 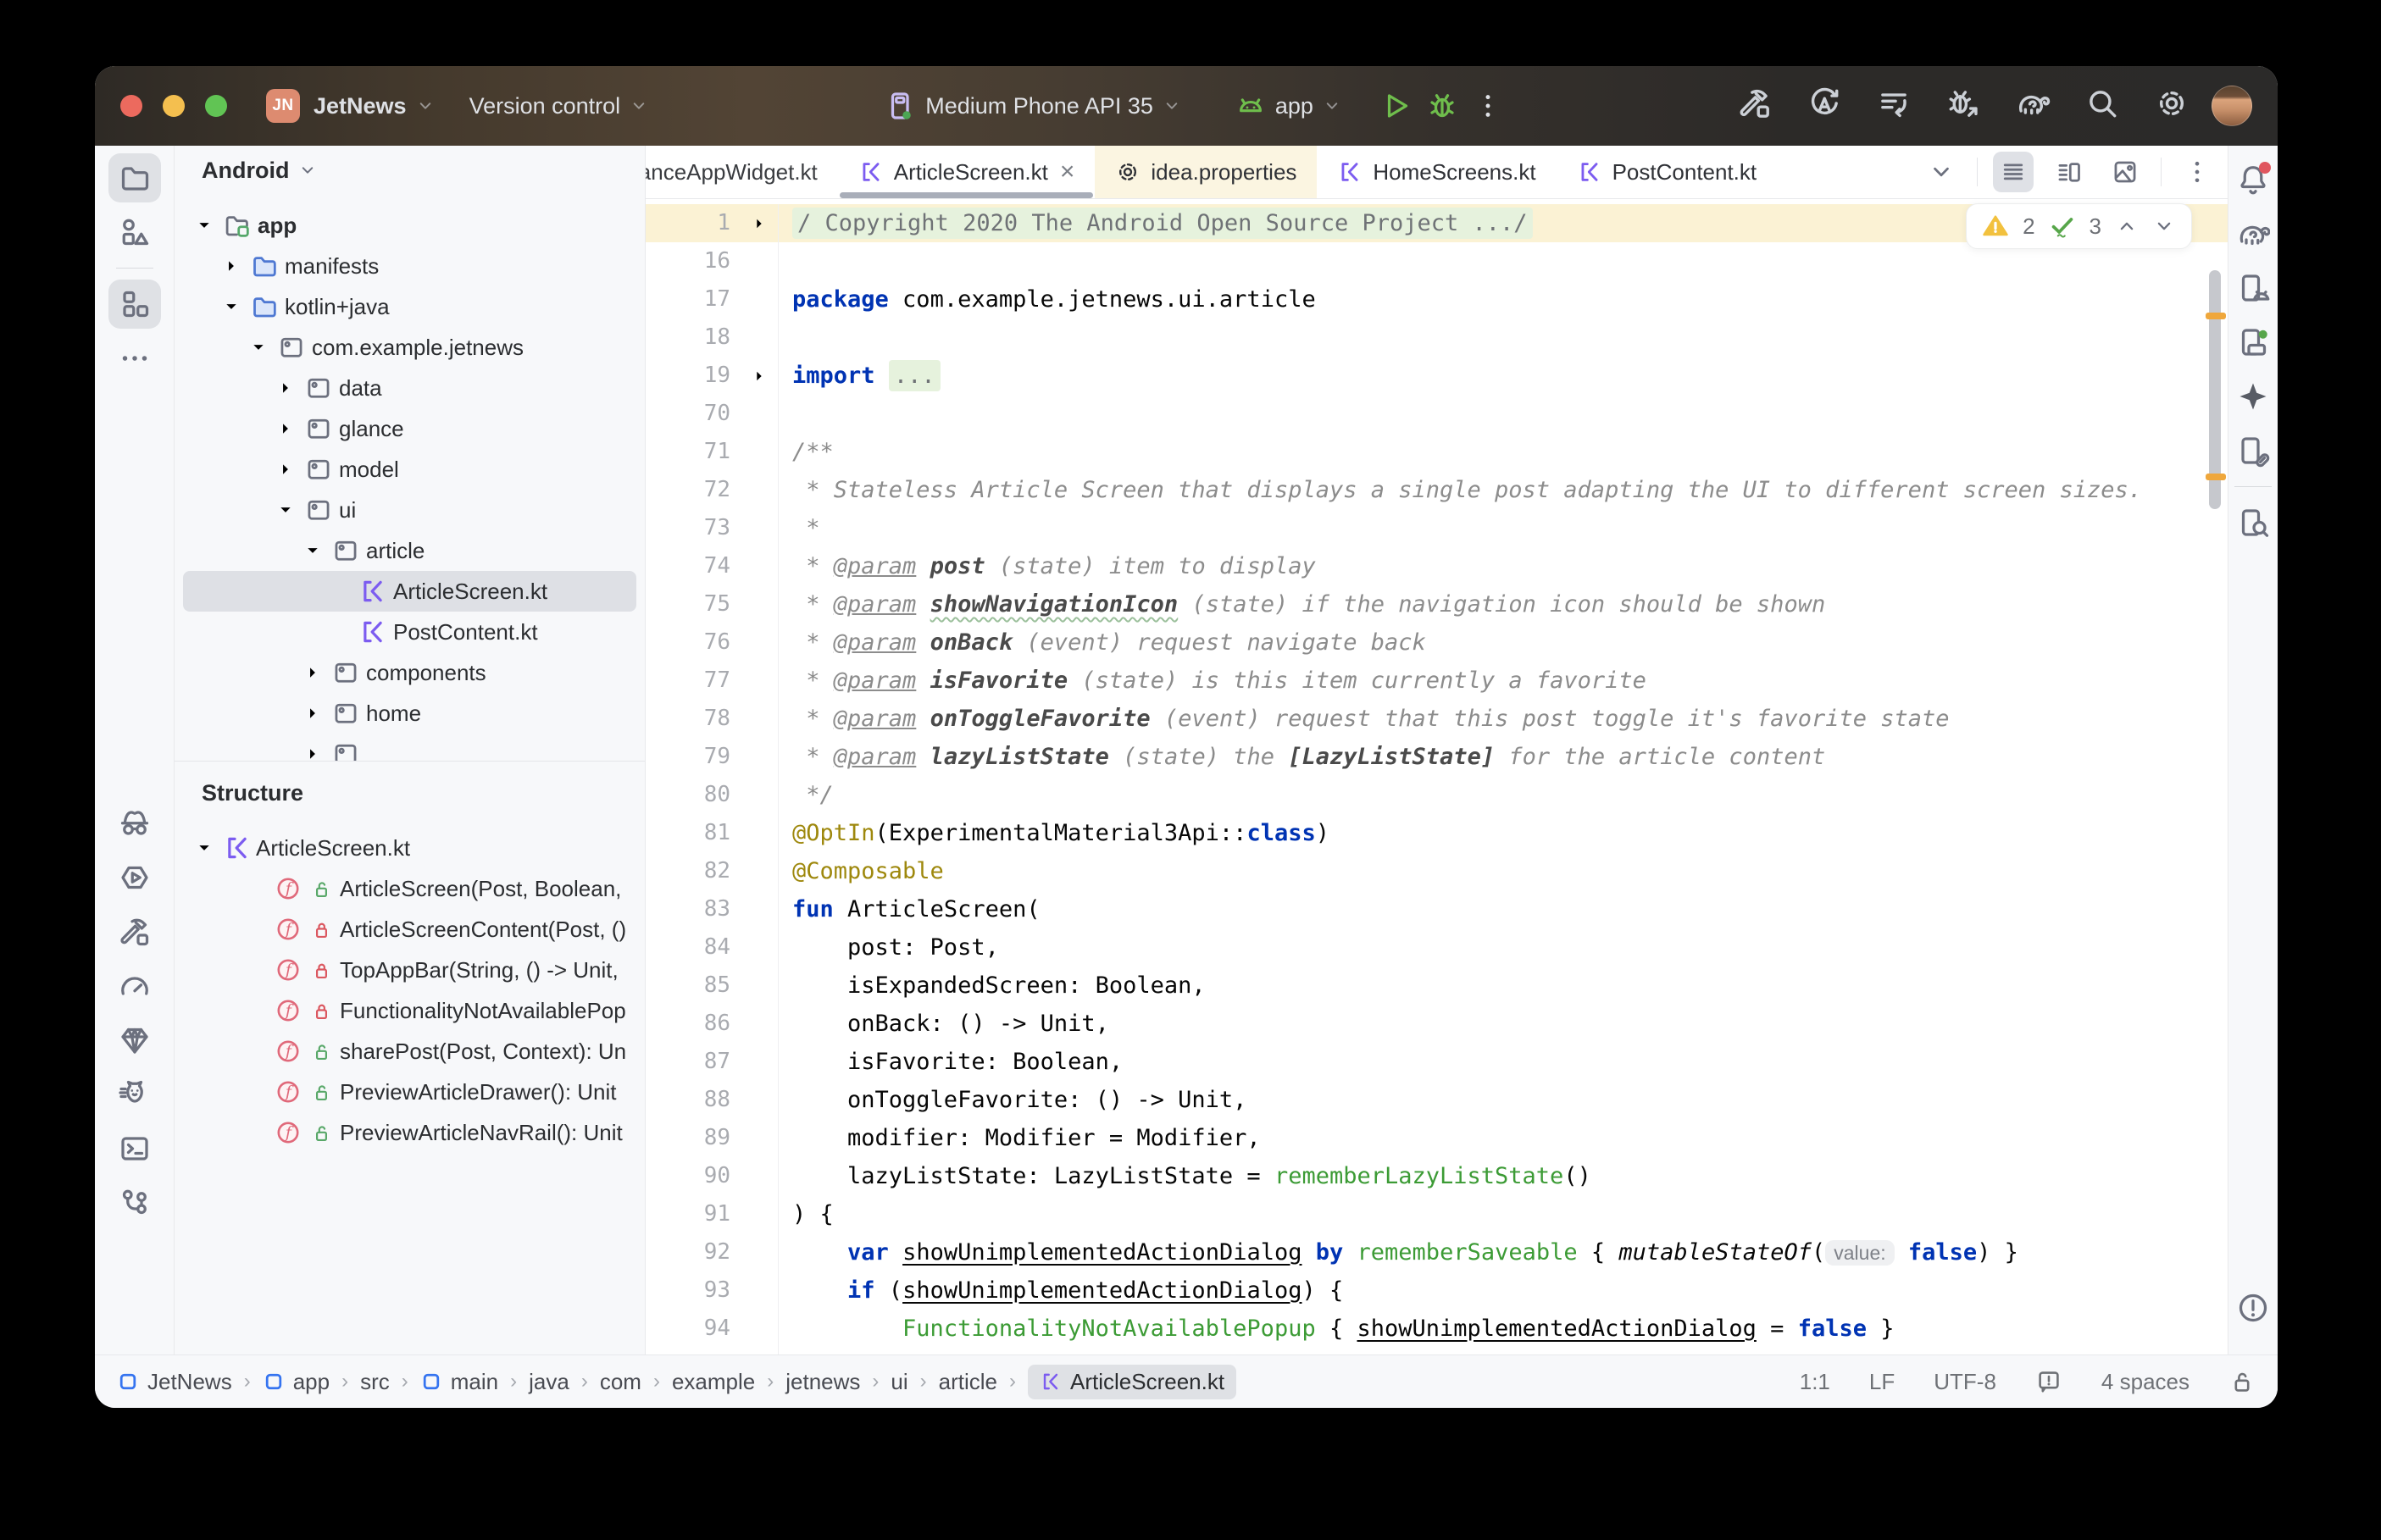 What do you see at coordinates (1755, 106) in the screenshot?
I see `build-button` at bounding box center [1755, 106].